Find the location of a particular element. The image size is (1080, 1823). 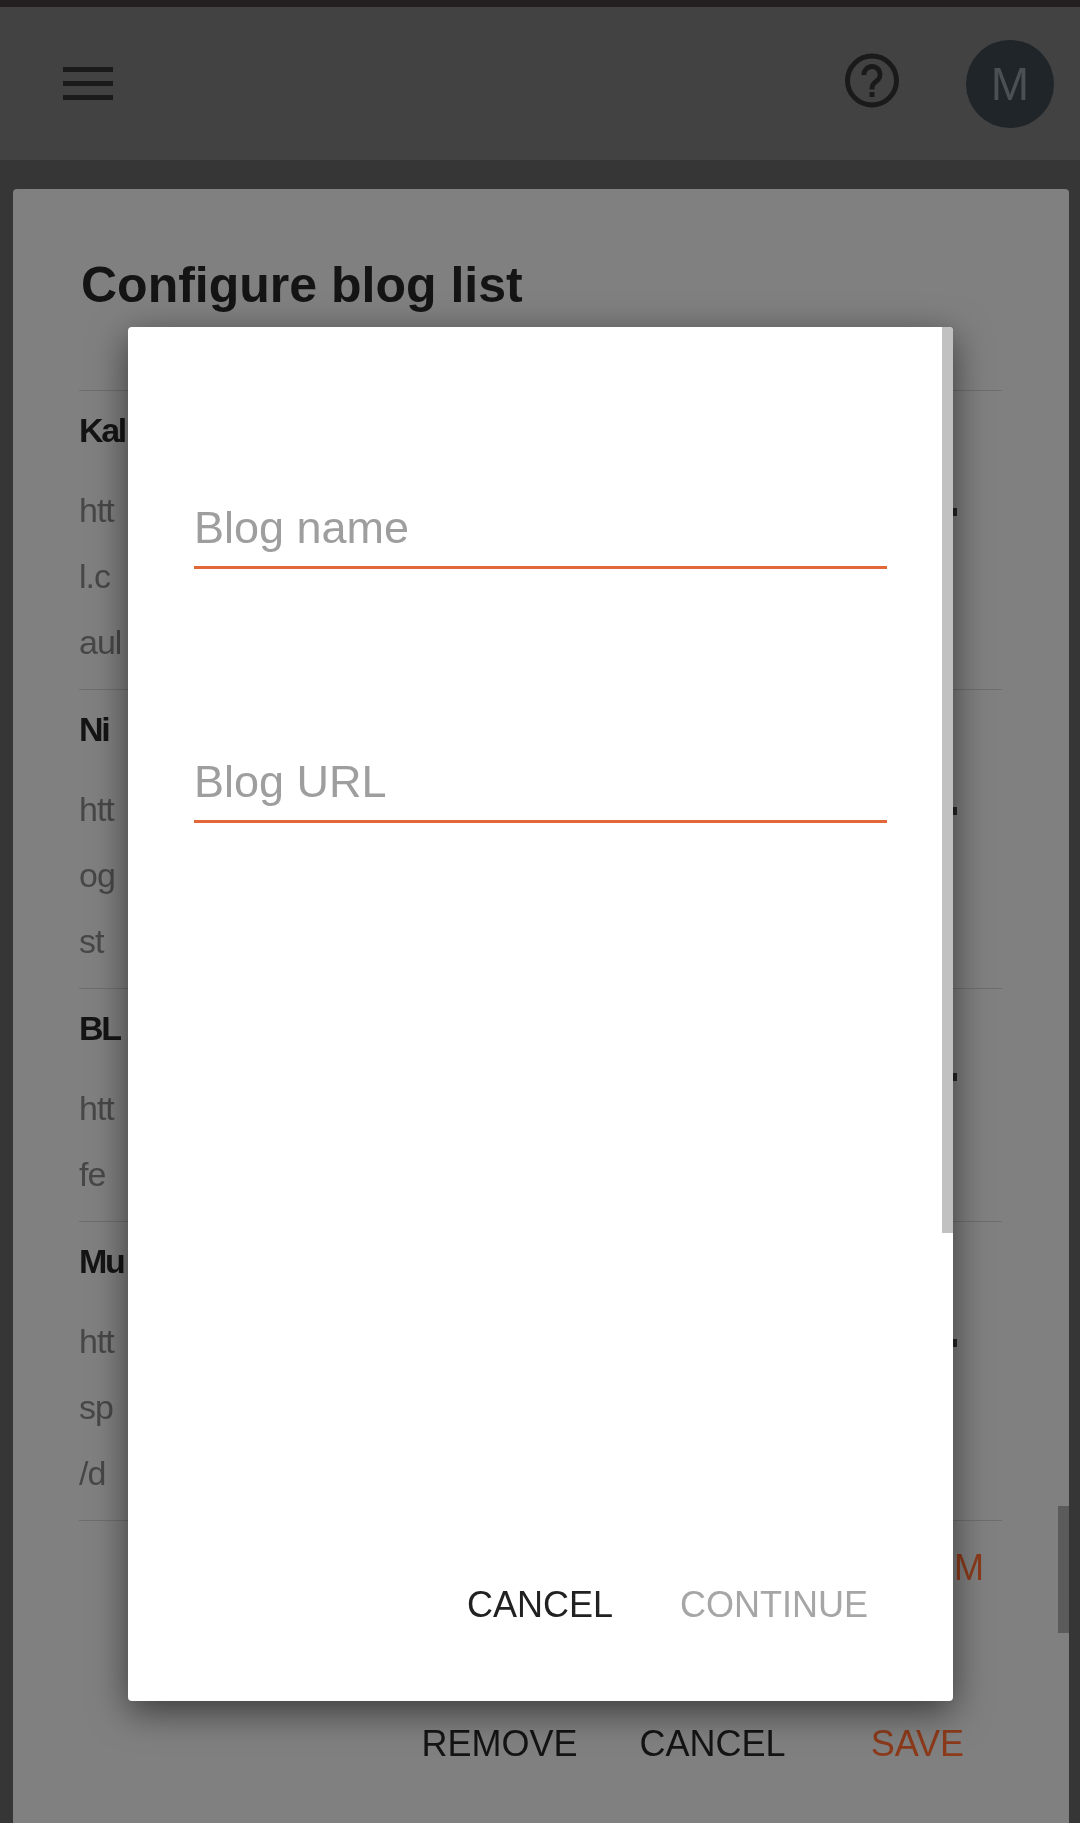

blog-name: BL is located at coordinates (99, 1028).